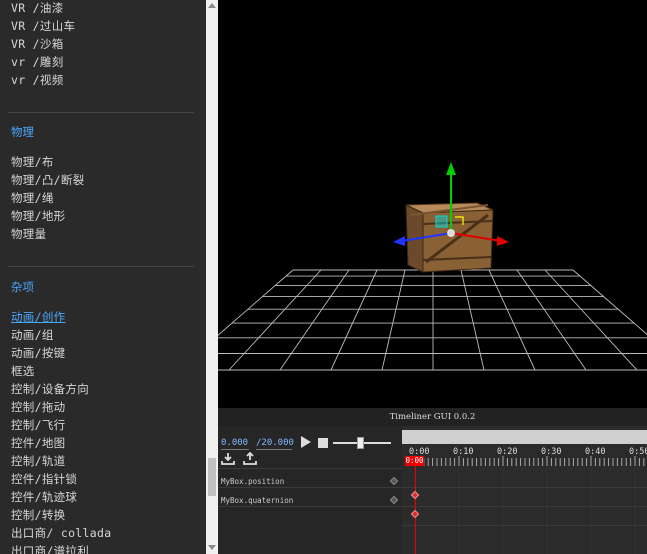 The height and width of the screenshot is (554, 647). What do you see at coordinates (28, 234) in the screenshot?
I see `sidebar-item-physics-volume: 物理量` at bounding box center [28, 234].